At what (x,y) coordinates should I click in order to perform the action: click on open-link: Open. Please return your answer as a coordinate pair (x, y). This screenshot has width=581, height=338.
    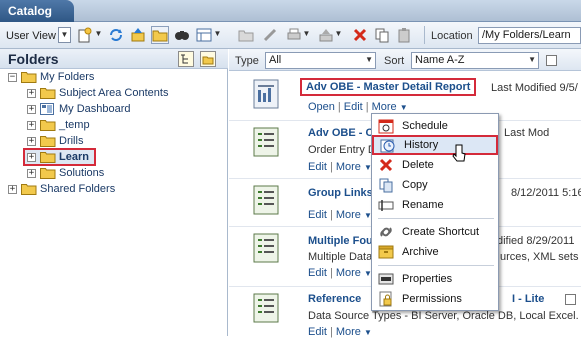
    Looking at the image, I should click on (321, 107).